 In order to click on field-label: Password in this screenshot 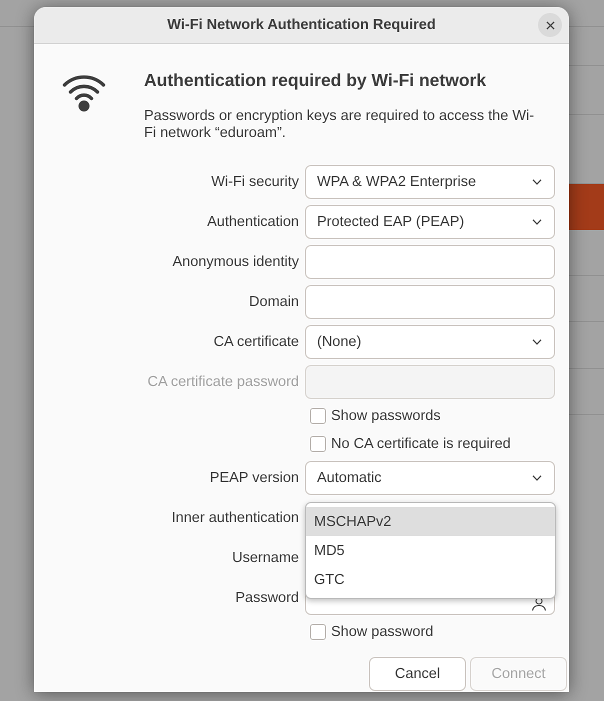, I will do `click(267, 598)`.